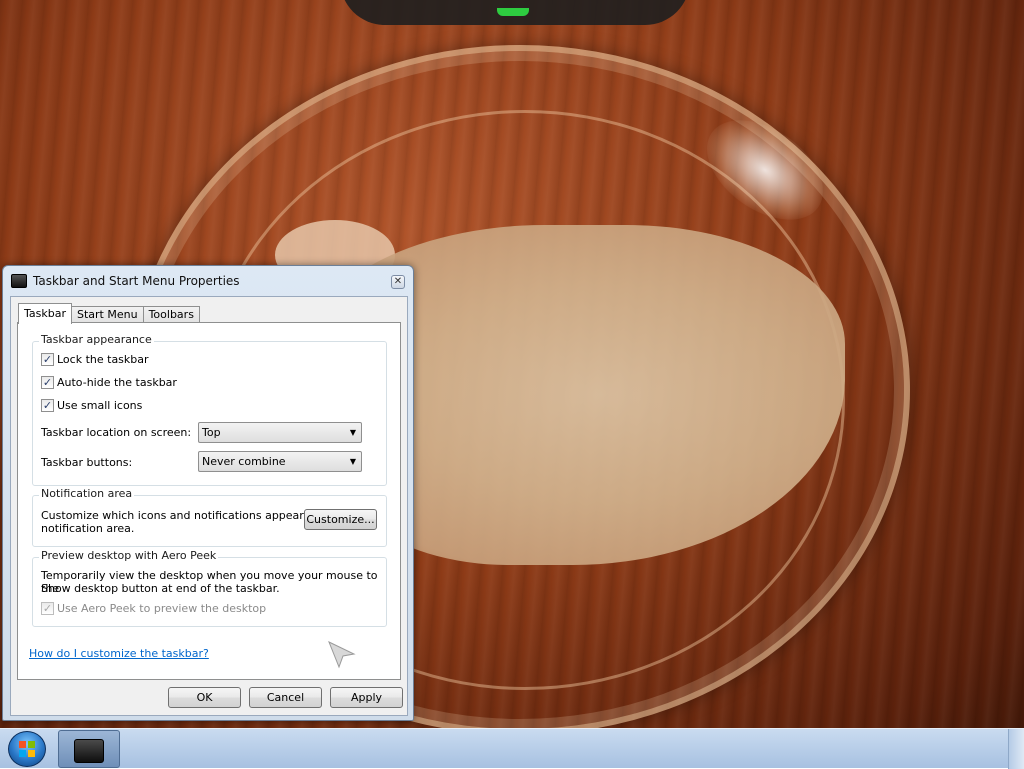 The height and width of the screenshot is (769, 1024). Describe the element at coordinates (512, 748) in the screenshot. I see `taskbar` at that location.